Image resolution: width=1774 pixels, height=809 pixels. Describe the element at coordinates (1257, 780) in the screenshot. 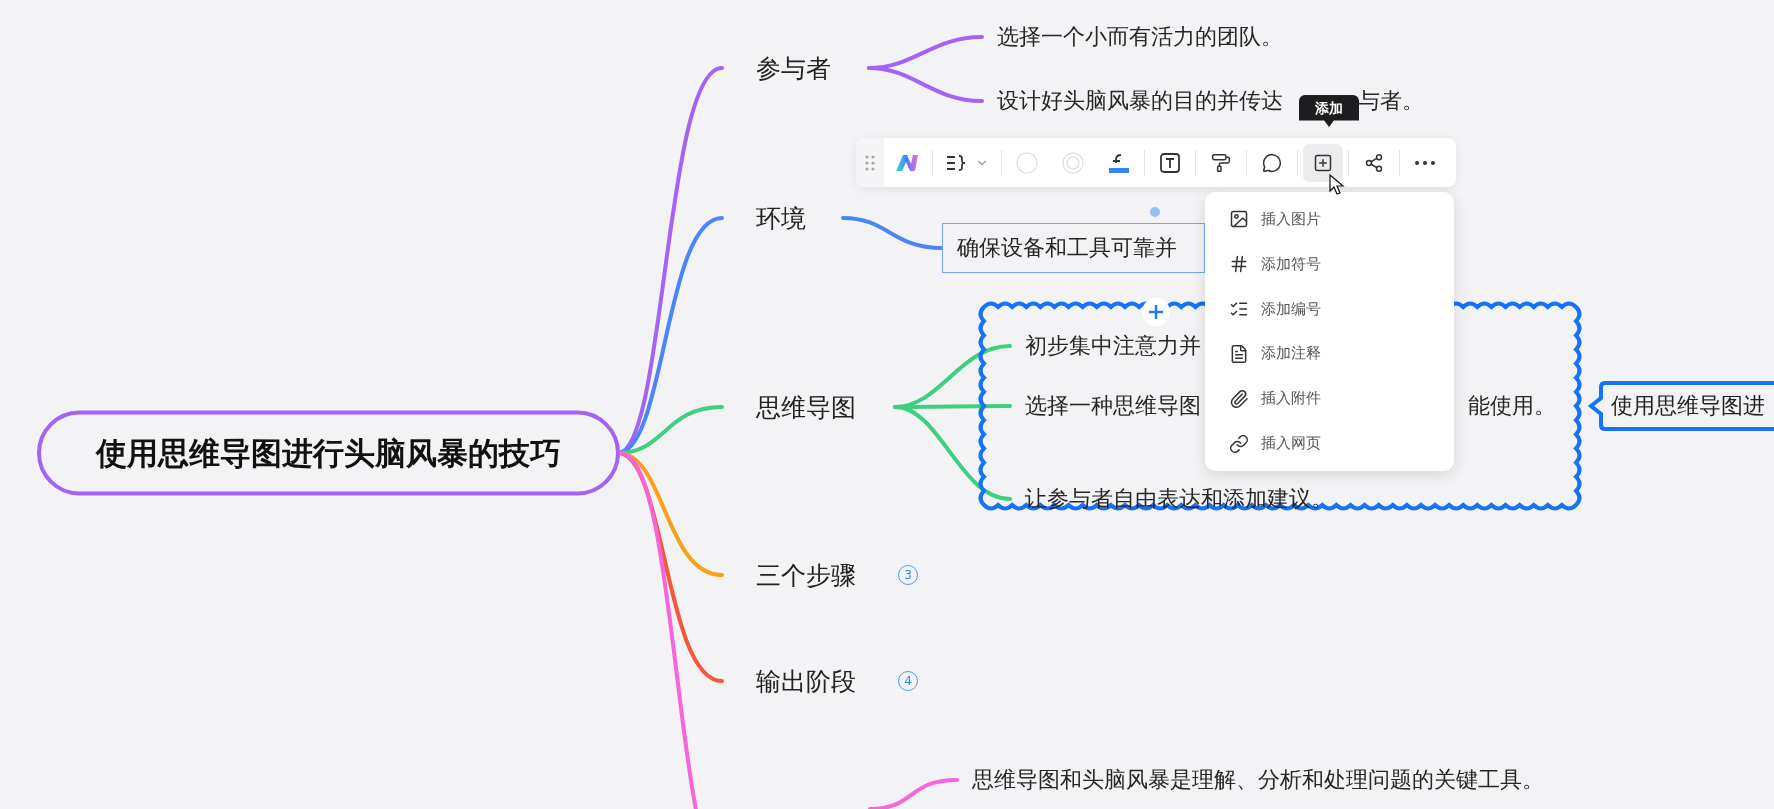

I see `subtopic: 思维导图和头脑风暴是理解、分析和处理问题的关键工具。` at that location.